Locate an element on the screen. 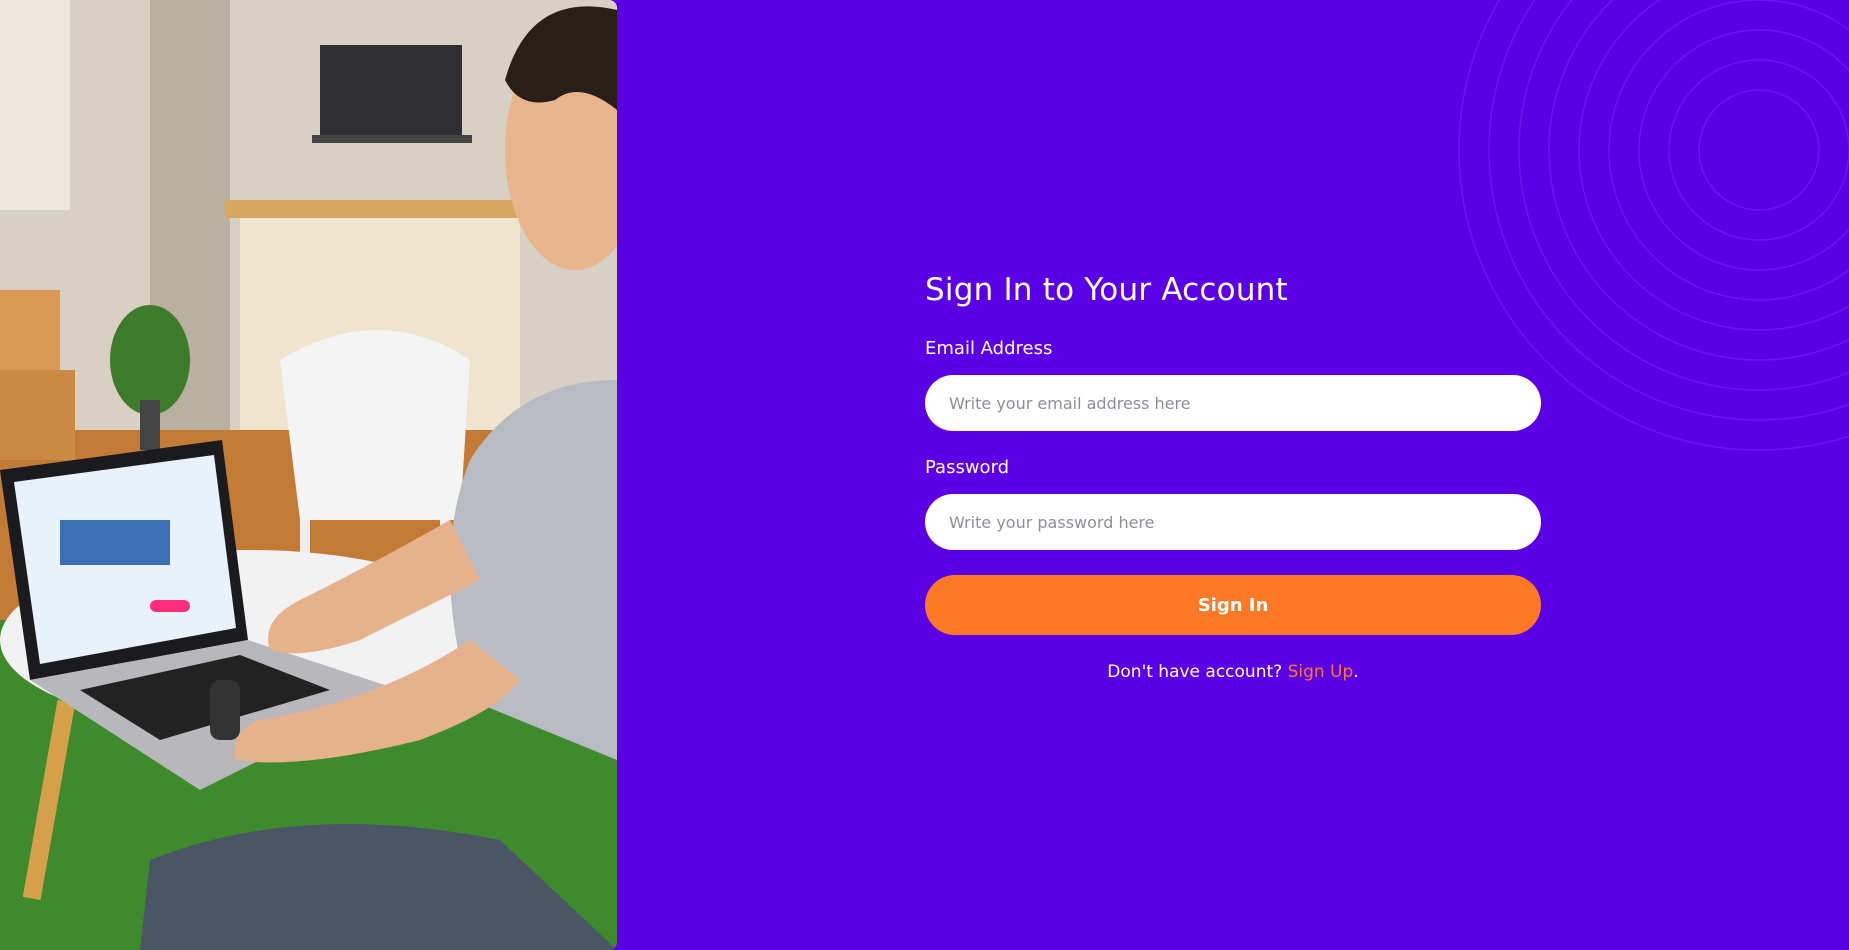  email-group: Email Address is located at coordinates (1233, 384).